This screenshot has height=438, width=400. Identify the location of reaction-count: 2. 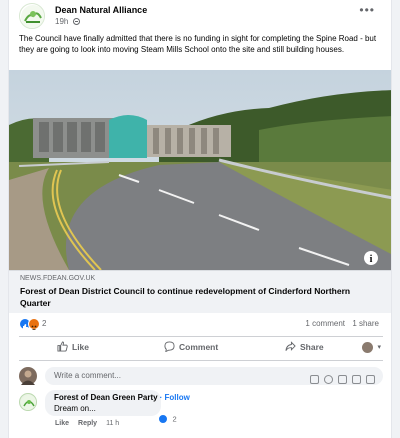
(44, 323).